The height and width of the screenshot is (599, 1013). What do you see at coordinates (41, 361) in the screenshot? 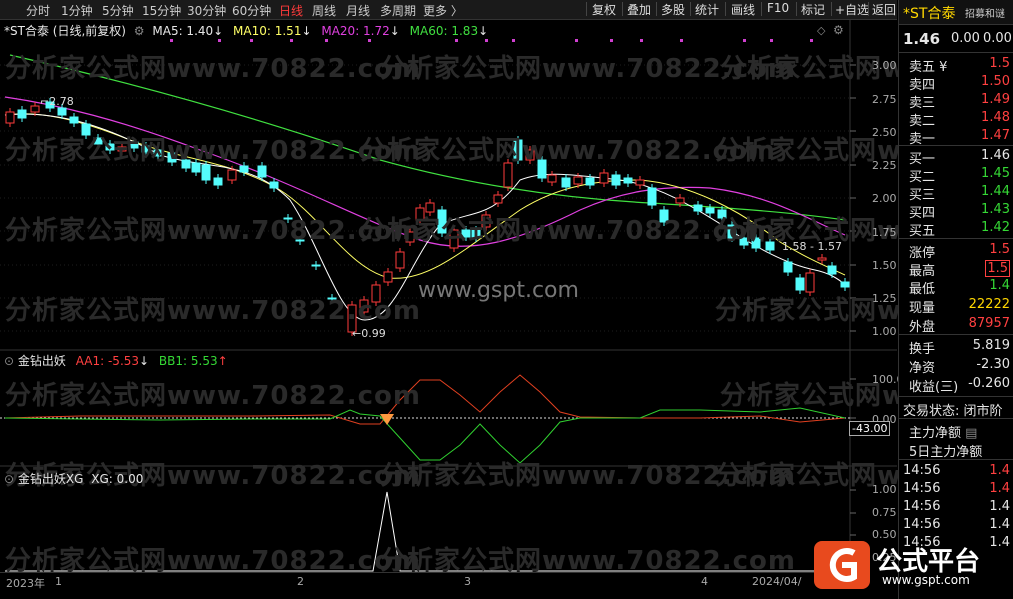
I see `ind1-name: 金钻出妖` at bounding box center [41, 361].